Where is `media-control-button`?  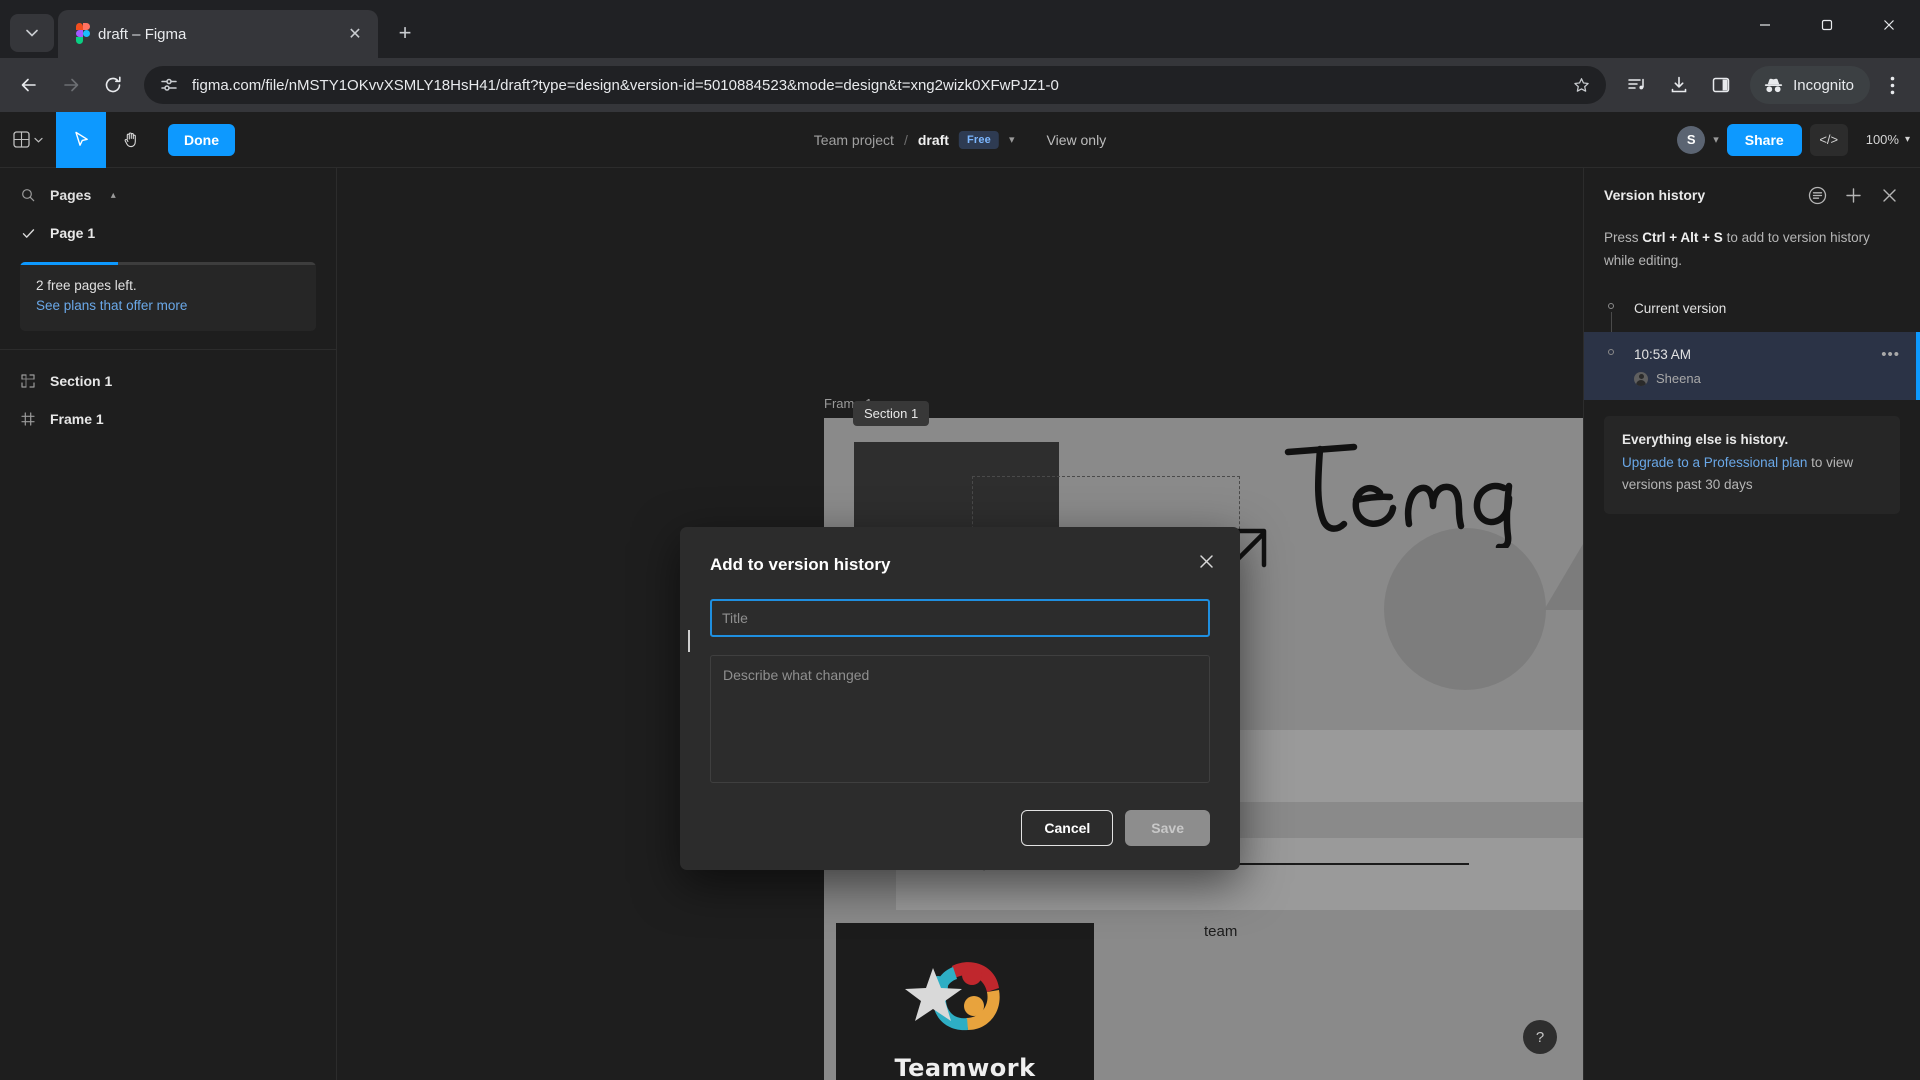
media-control-button is located at coordinates (1637, 85).